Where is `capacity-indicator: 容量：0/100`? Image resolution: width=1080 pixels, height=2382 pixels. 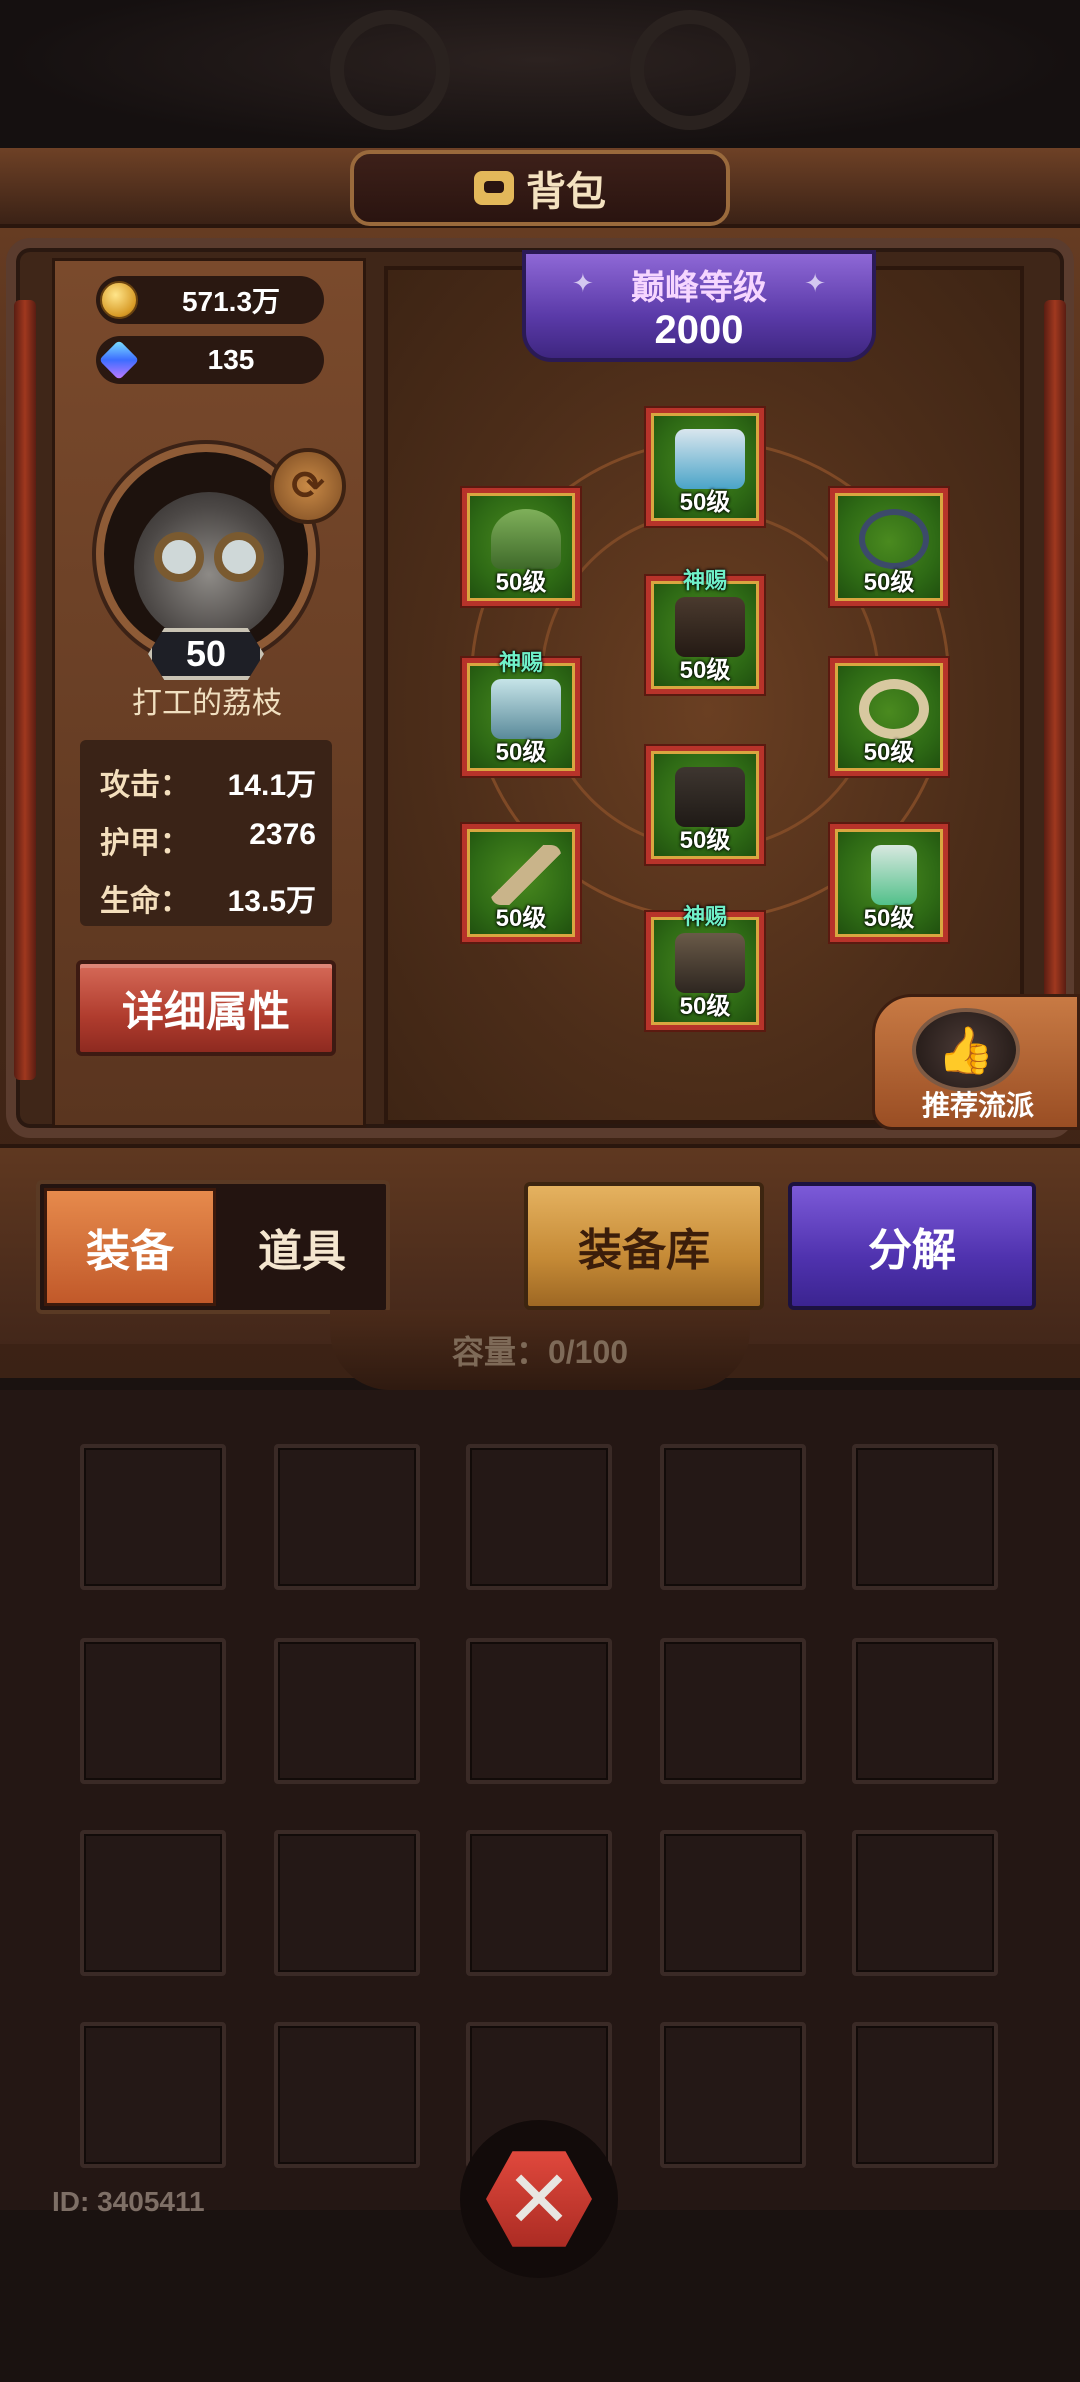
capacity-indicator: 容量：0/100 is located at coordinates (540, 1350).